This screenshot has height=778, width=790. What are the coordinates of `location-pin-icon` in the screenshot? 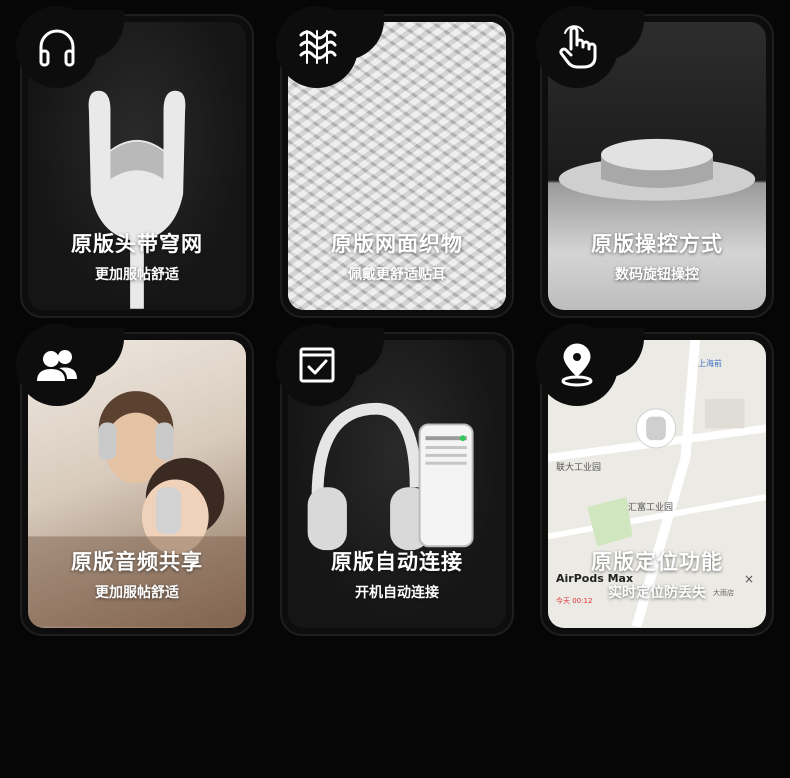 It's located at (577, 365).